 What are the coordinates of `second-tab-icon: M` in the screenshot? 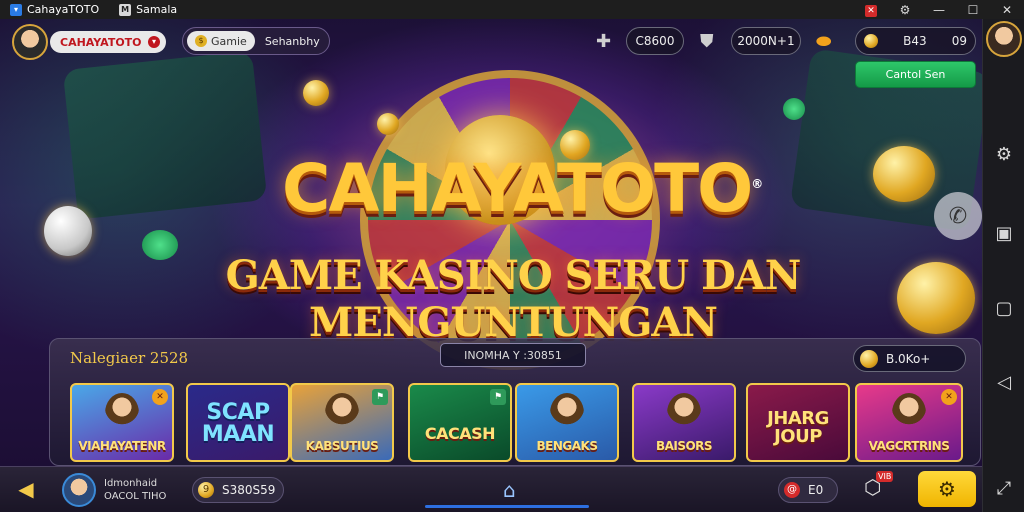 It's located at (125, 9).